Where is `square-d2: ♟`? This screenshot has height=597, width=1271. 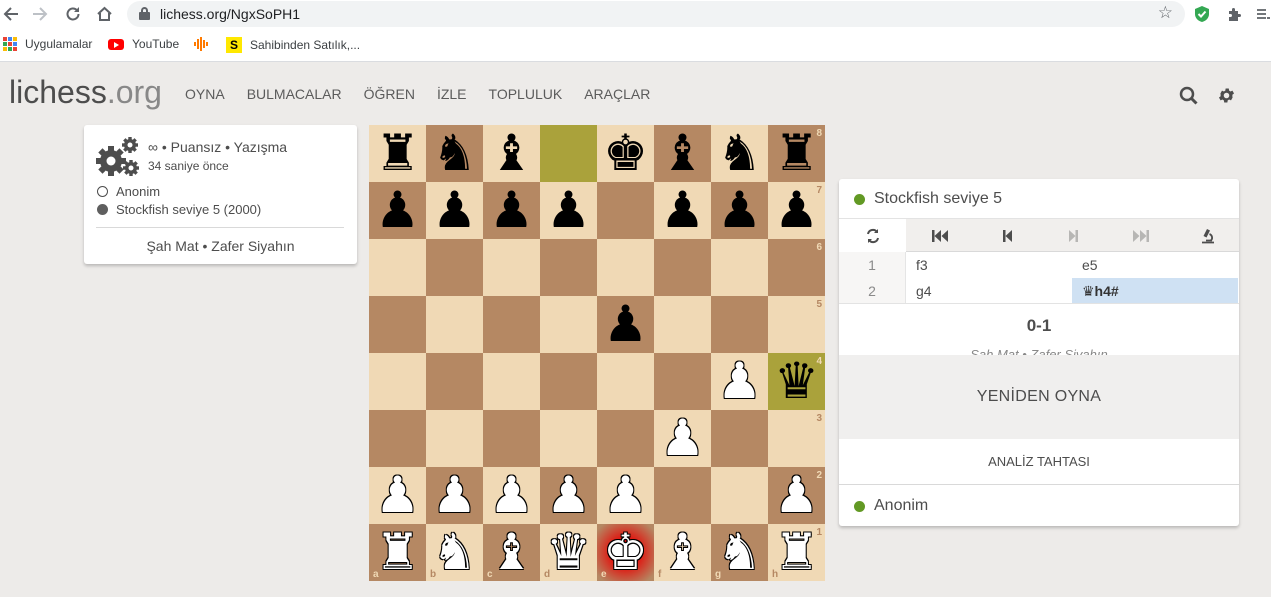
square-d2: ♟ is located at coordinates (568, 495).